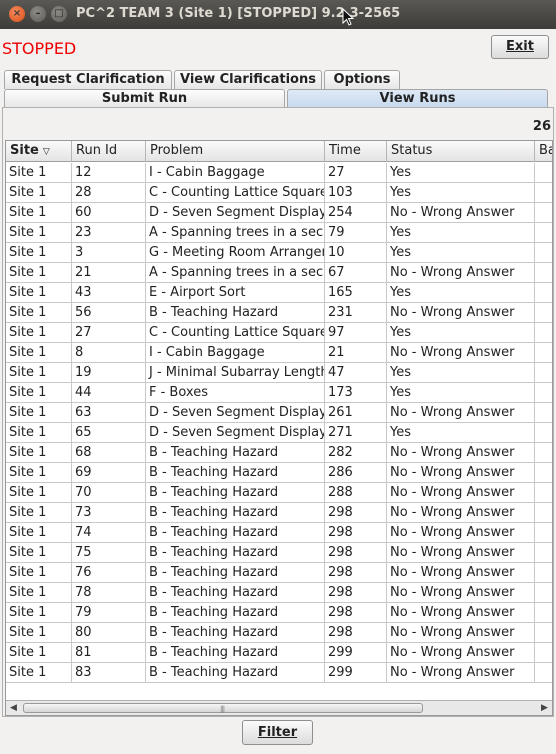  I want to click on table-cell: G - Meeting Room Arrangem, so click(235, 253).